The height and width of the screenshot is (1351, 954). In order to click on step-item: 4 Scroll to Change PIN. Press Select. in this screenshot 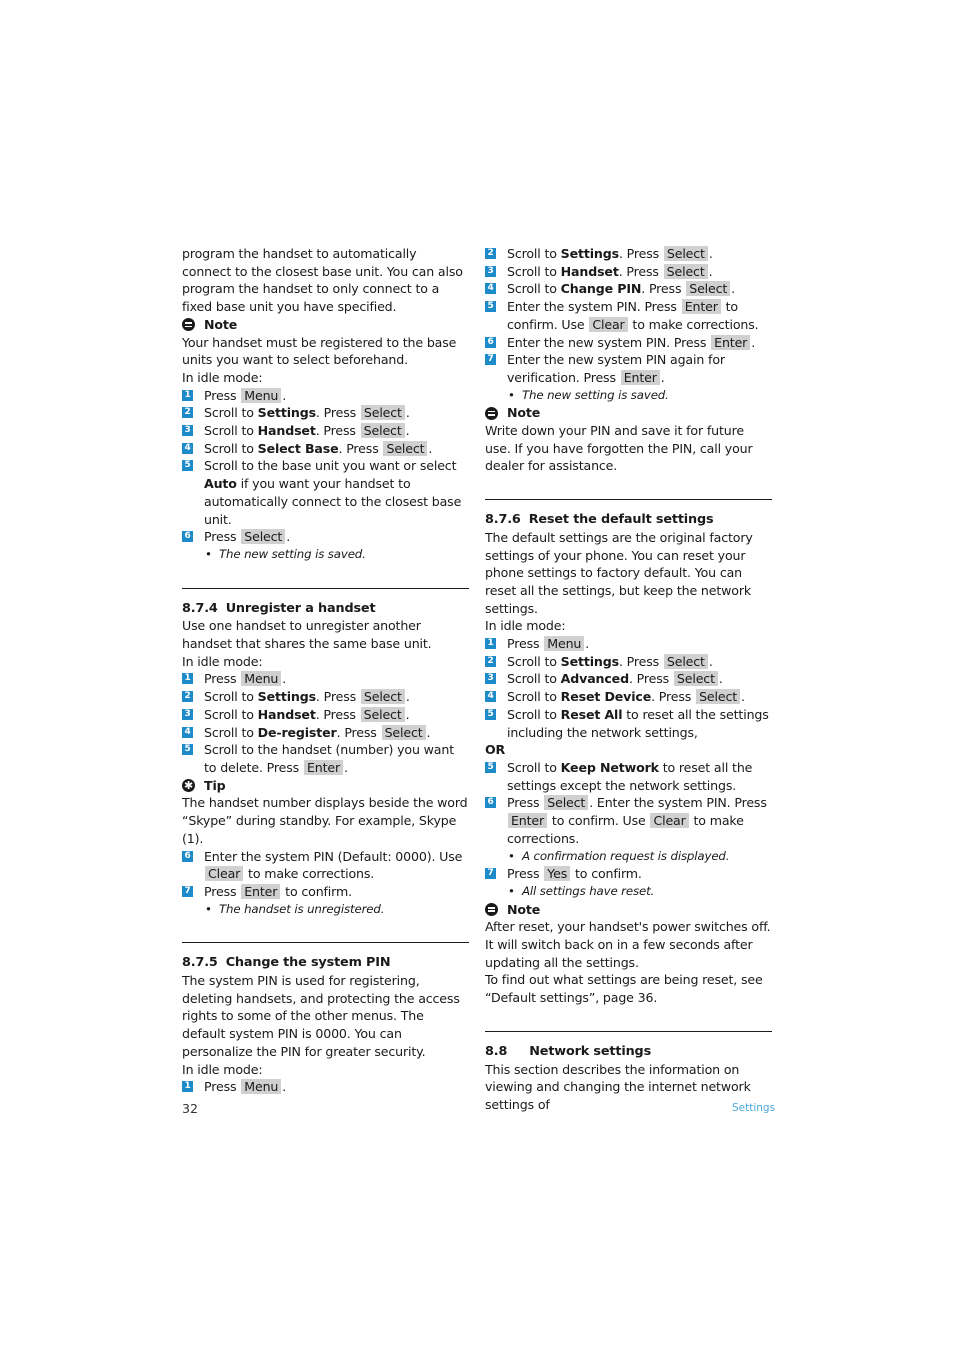, I will do `click(628, 289)`.